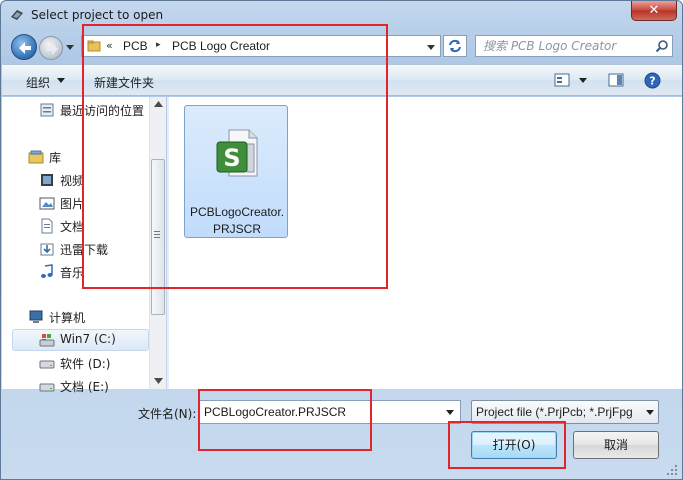 This screenshot has height=480, width=683. I want to click on search-icon, so click(662, 46).